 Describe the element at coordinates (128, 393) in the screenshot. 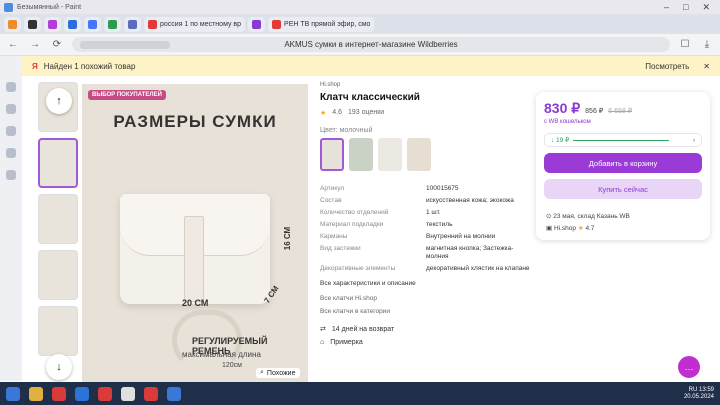

I see `browser-icon` at that location.